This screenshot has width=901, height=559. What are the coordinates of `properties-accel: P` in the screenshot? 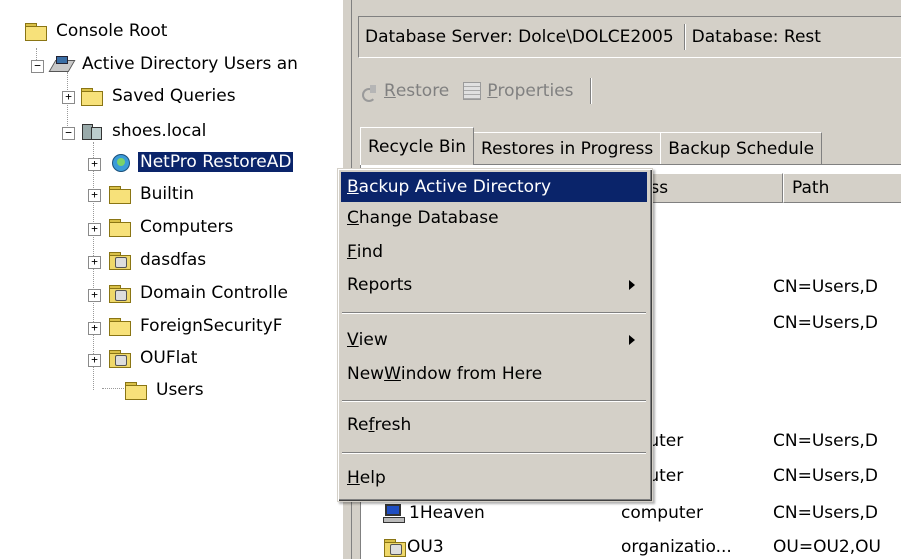 It's located at (492, 91).